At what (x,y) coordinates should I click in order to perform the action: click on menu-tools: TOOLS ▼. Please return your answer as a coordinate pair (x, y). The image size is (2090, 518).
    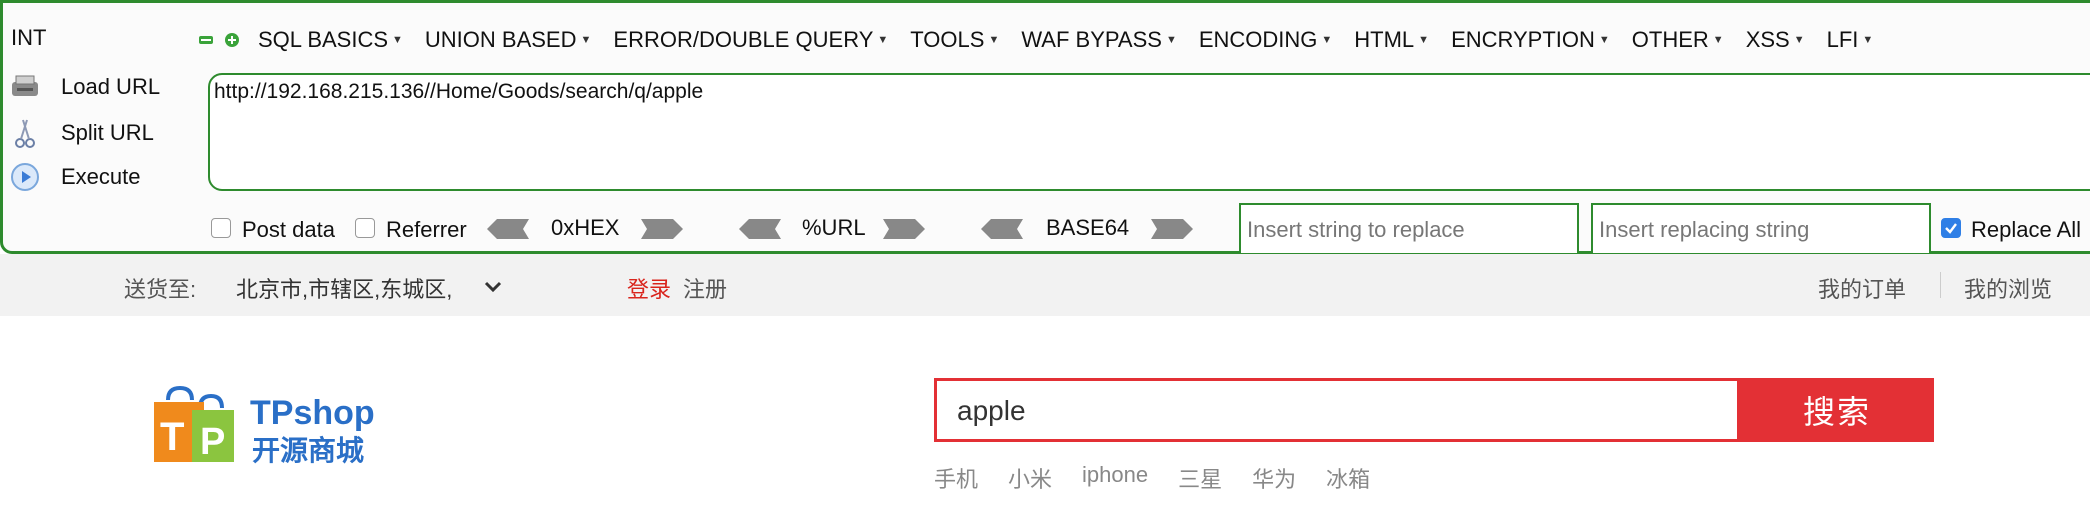
    Looking at the image, I should click on (954, 40).